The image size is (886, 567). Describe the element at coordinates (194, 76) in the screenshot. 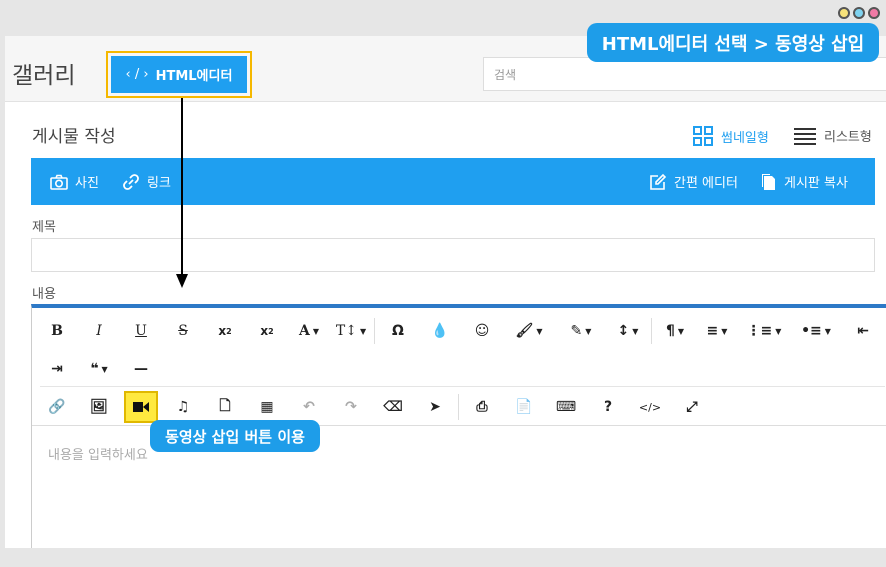

I see `html-editor-label: HTML에디터` at that location.